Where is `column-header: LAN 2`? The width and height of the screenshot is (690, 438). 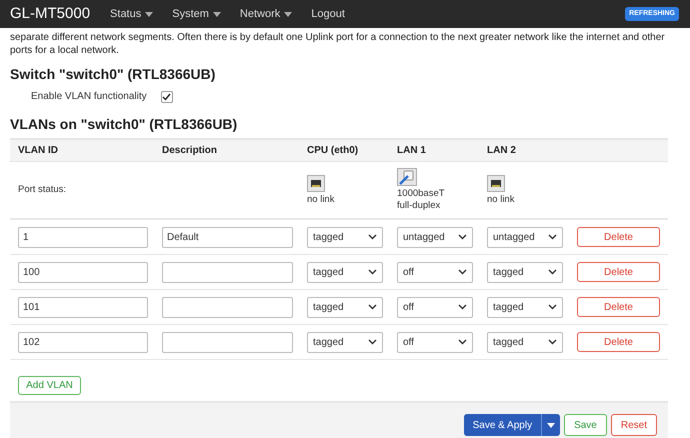
column-header: LAN 2 is located at coordinates (502, 151).